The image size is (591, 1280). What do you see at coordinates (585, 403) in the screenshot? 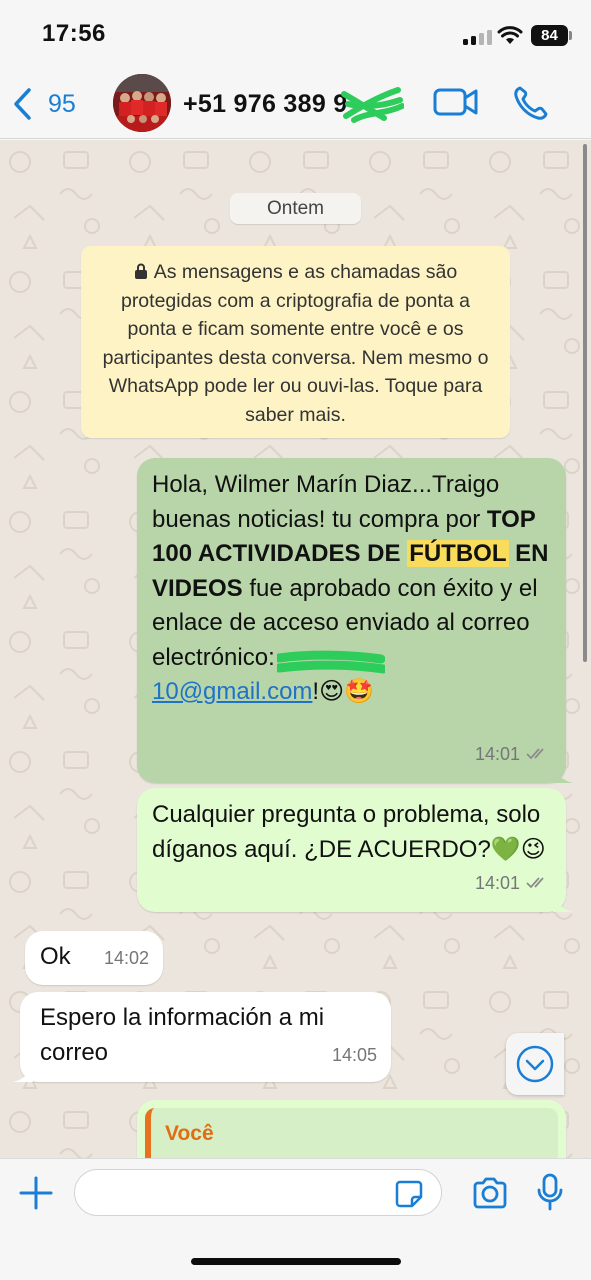
I see `chat-scrollbar` at bounding box center [585, 403].